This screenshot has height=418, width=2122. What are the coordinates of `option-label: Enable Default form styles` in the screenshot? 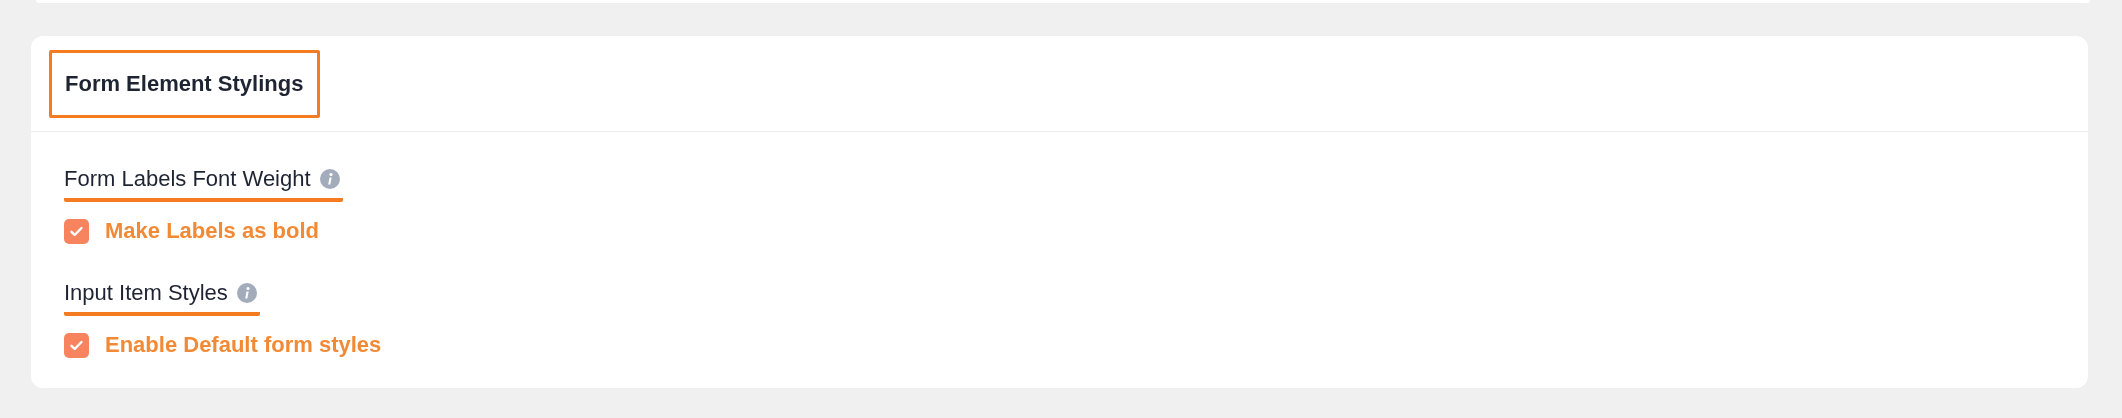 It's located at (243, 345).